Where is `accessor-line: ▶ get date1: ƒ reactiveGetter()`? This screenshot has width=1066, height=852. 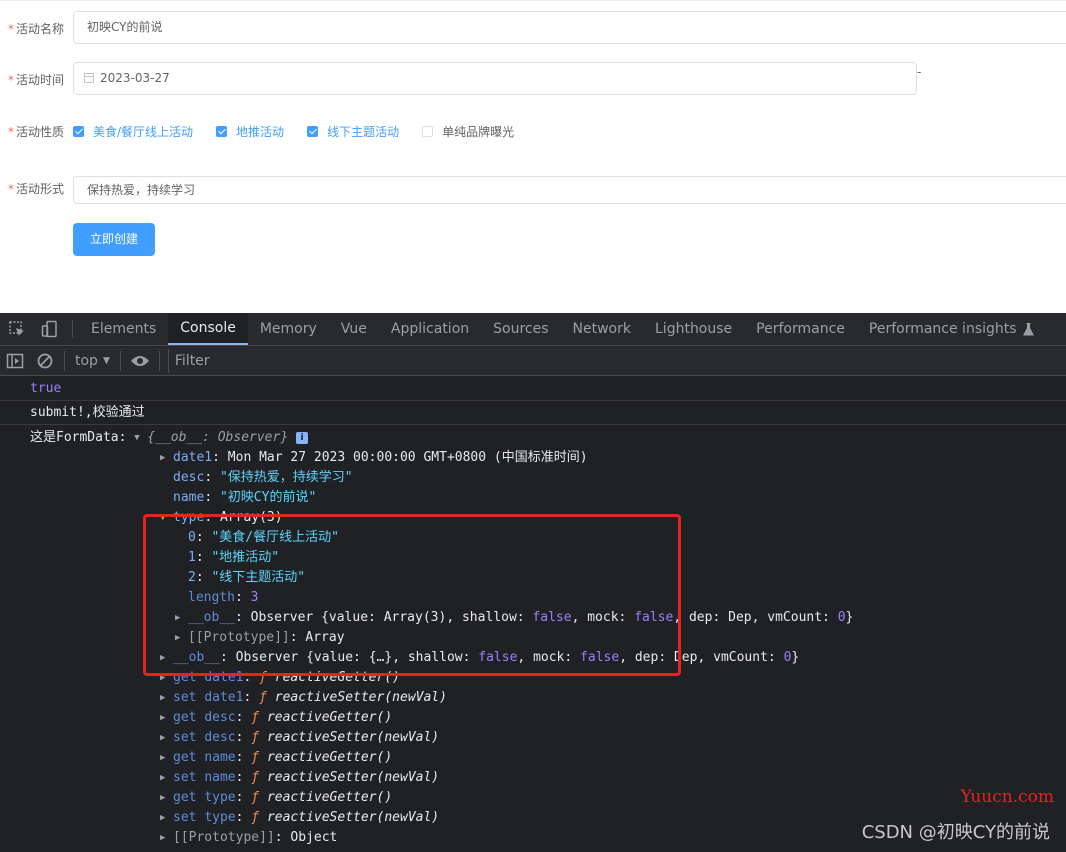
accessor-line: ▶ get date1: ƒ reactiveGetter() is located at coordinates (280, 678).